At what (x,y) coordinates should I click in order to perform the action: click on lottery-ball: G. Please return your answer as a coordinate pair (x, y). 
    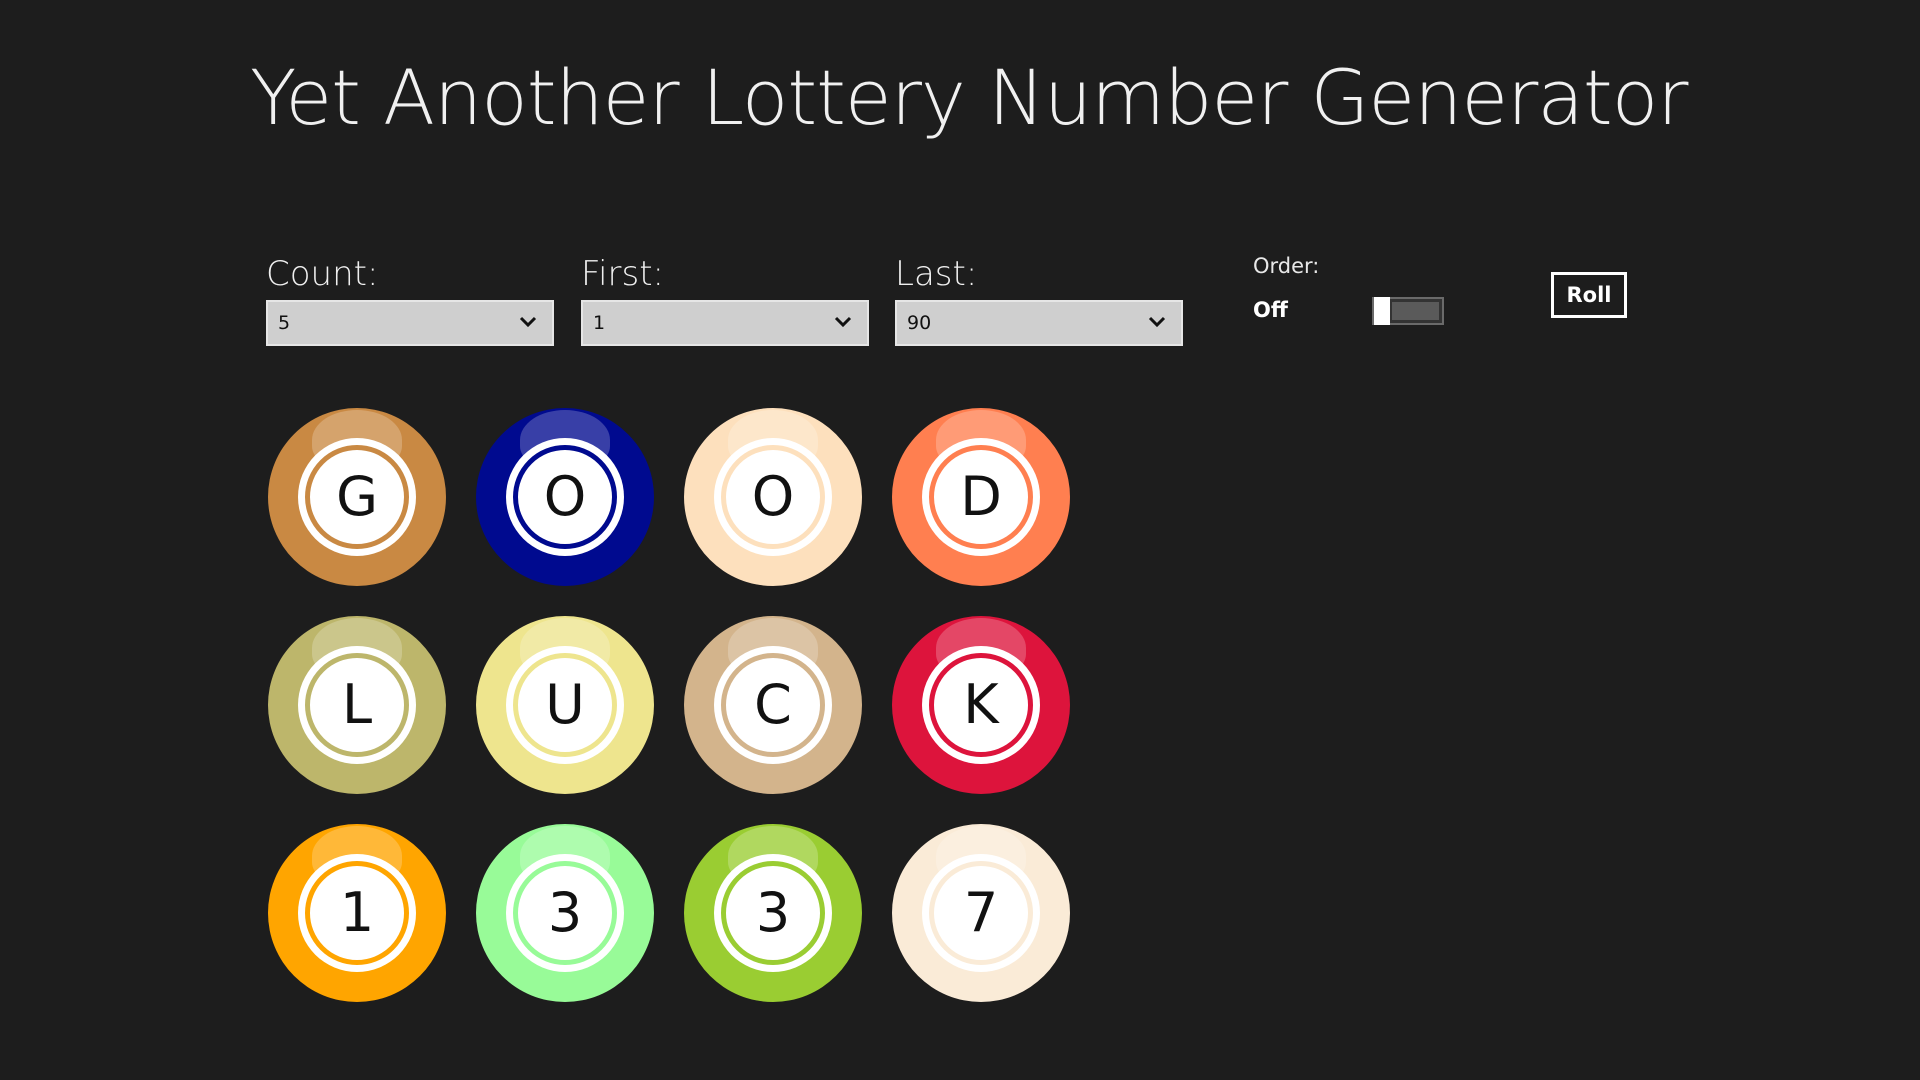
    Looking at the image, I should click on (357, 497).